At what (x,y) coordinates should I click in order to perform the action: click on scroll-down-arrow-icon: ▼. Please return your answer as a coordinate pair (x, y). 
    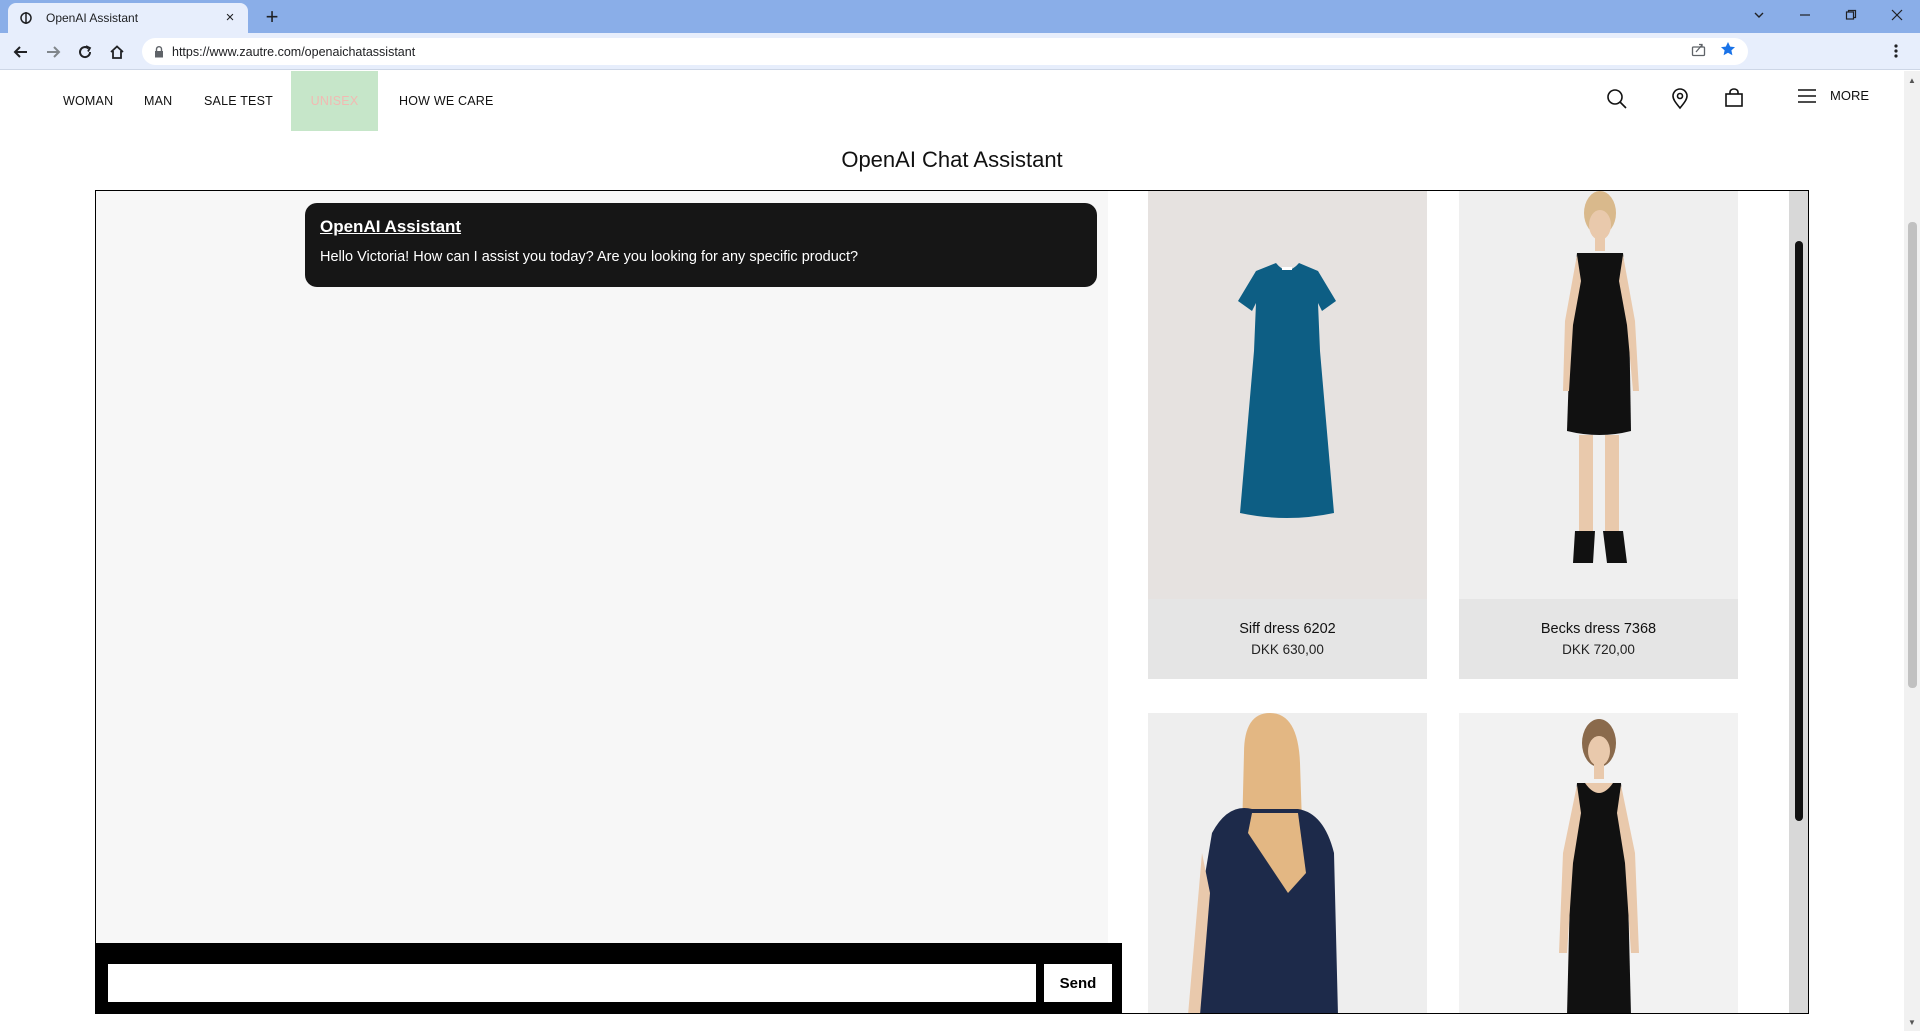
    Looking at the image, I should click on (1912, 1023).